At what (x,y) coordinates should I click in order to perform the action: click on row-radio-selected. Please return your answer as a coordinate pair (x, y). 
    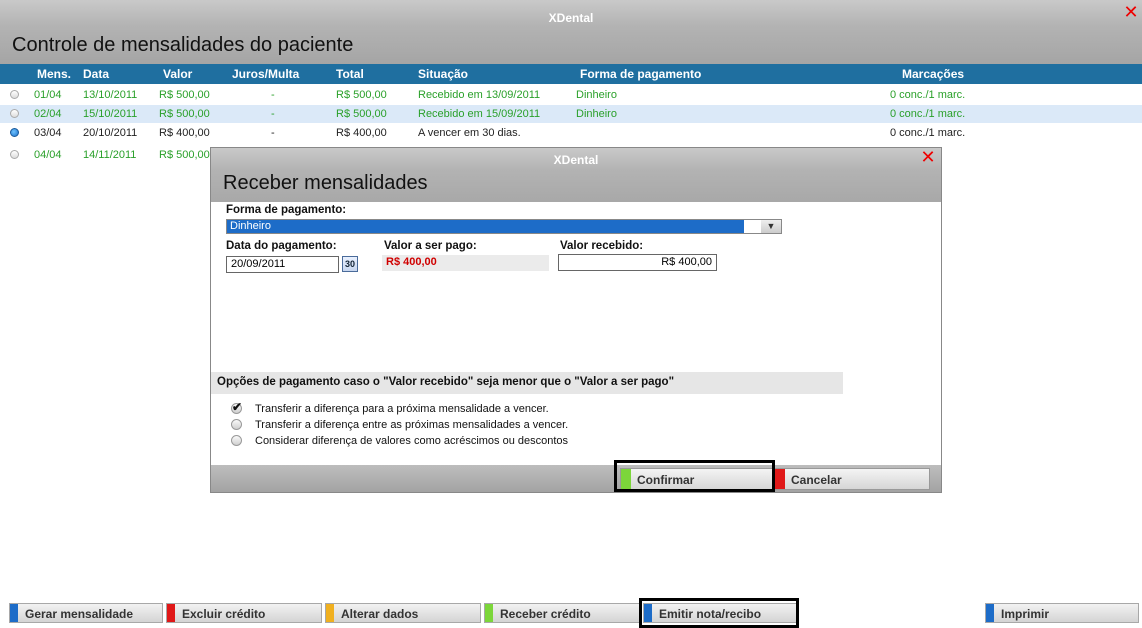
    Looking at the image, I should click on (14, 132).